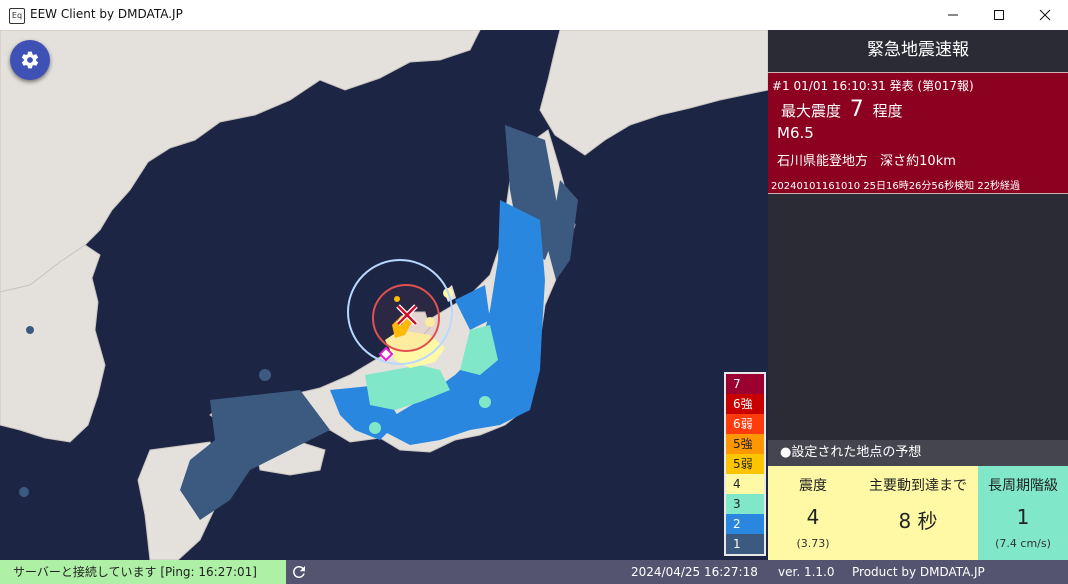  What do you see at coordinates (745, 524) in the screenshot?
I see `legend-cell: 2` at bounding box center [745, 524].